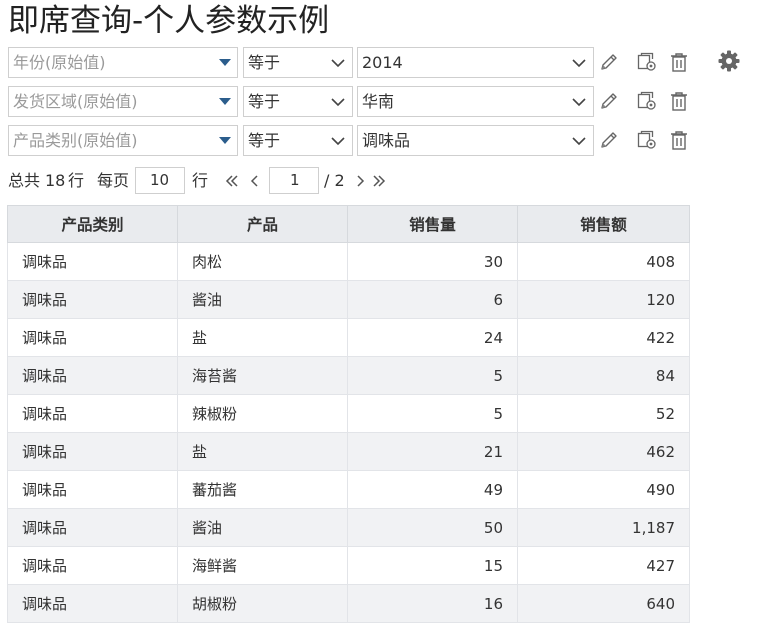 The image size is (768, 628). Describe the element at coordinates (432, 489) in the screenshot. I see `table-cell: 49` at that location.